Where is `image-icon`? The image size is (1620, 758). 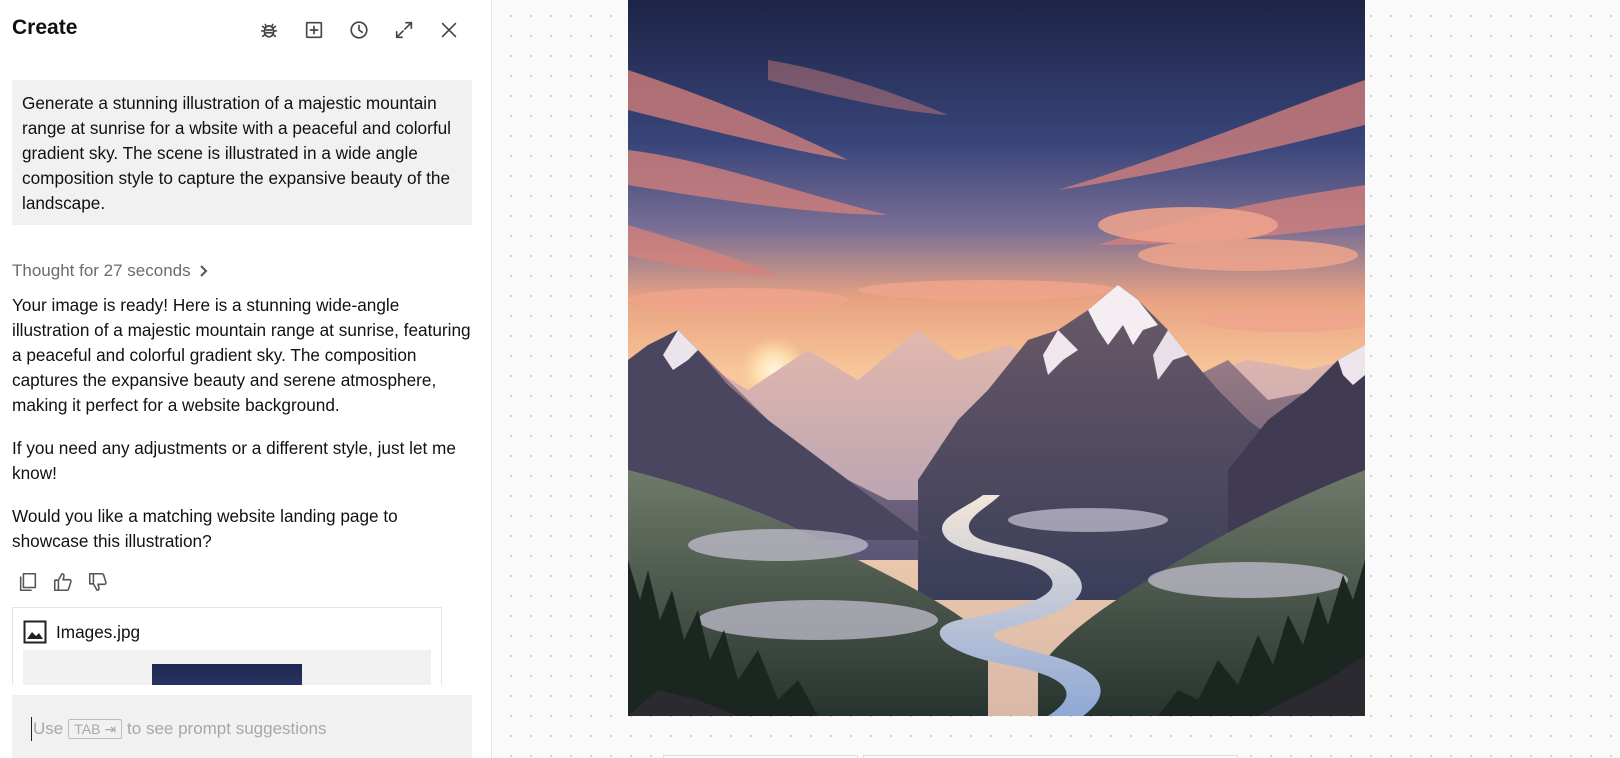 image-icon is located at coordinates (35, 632).